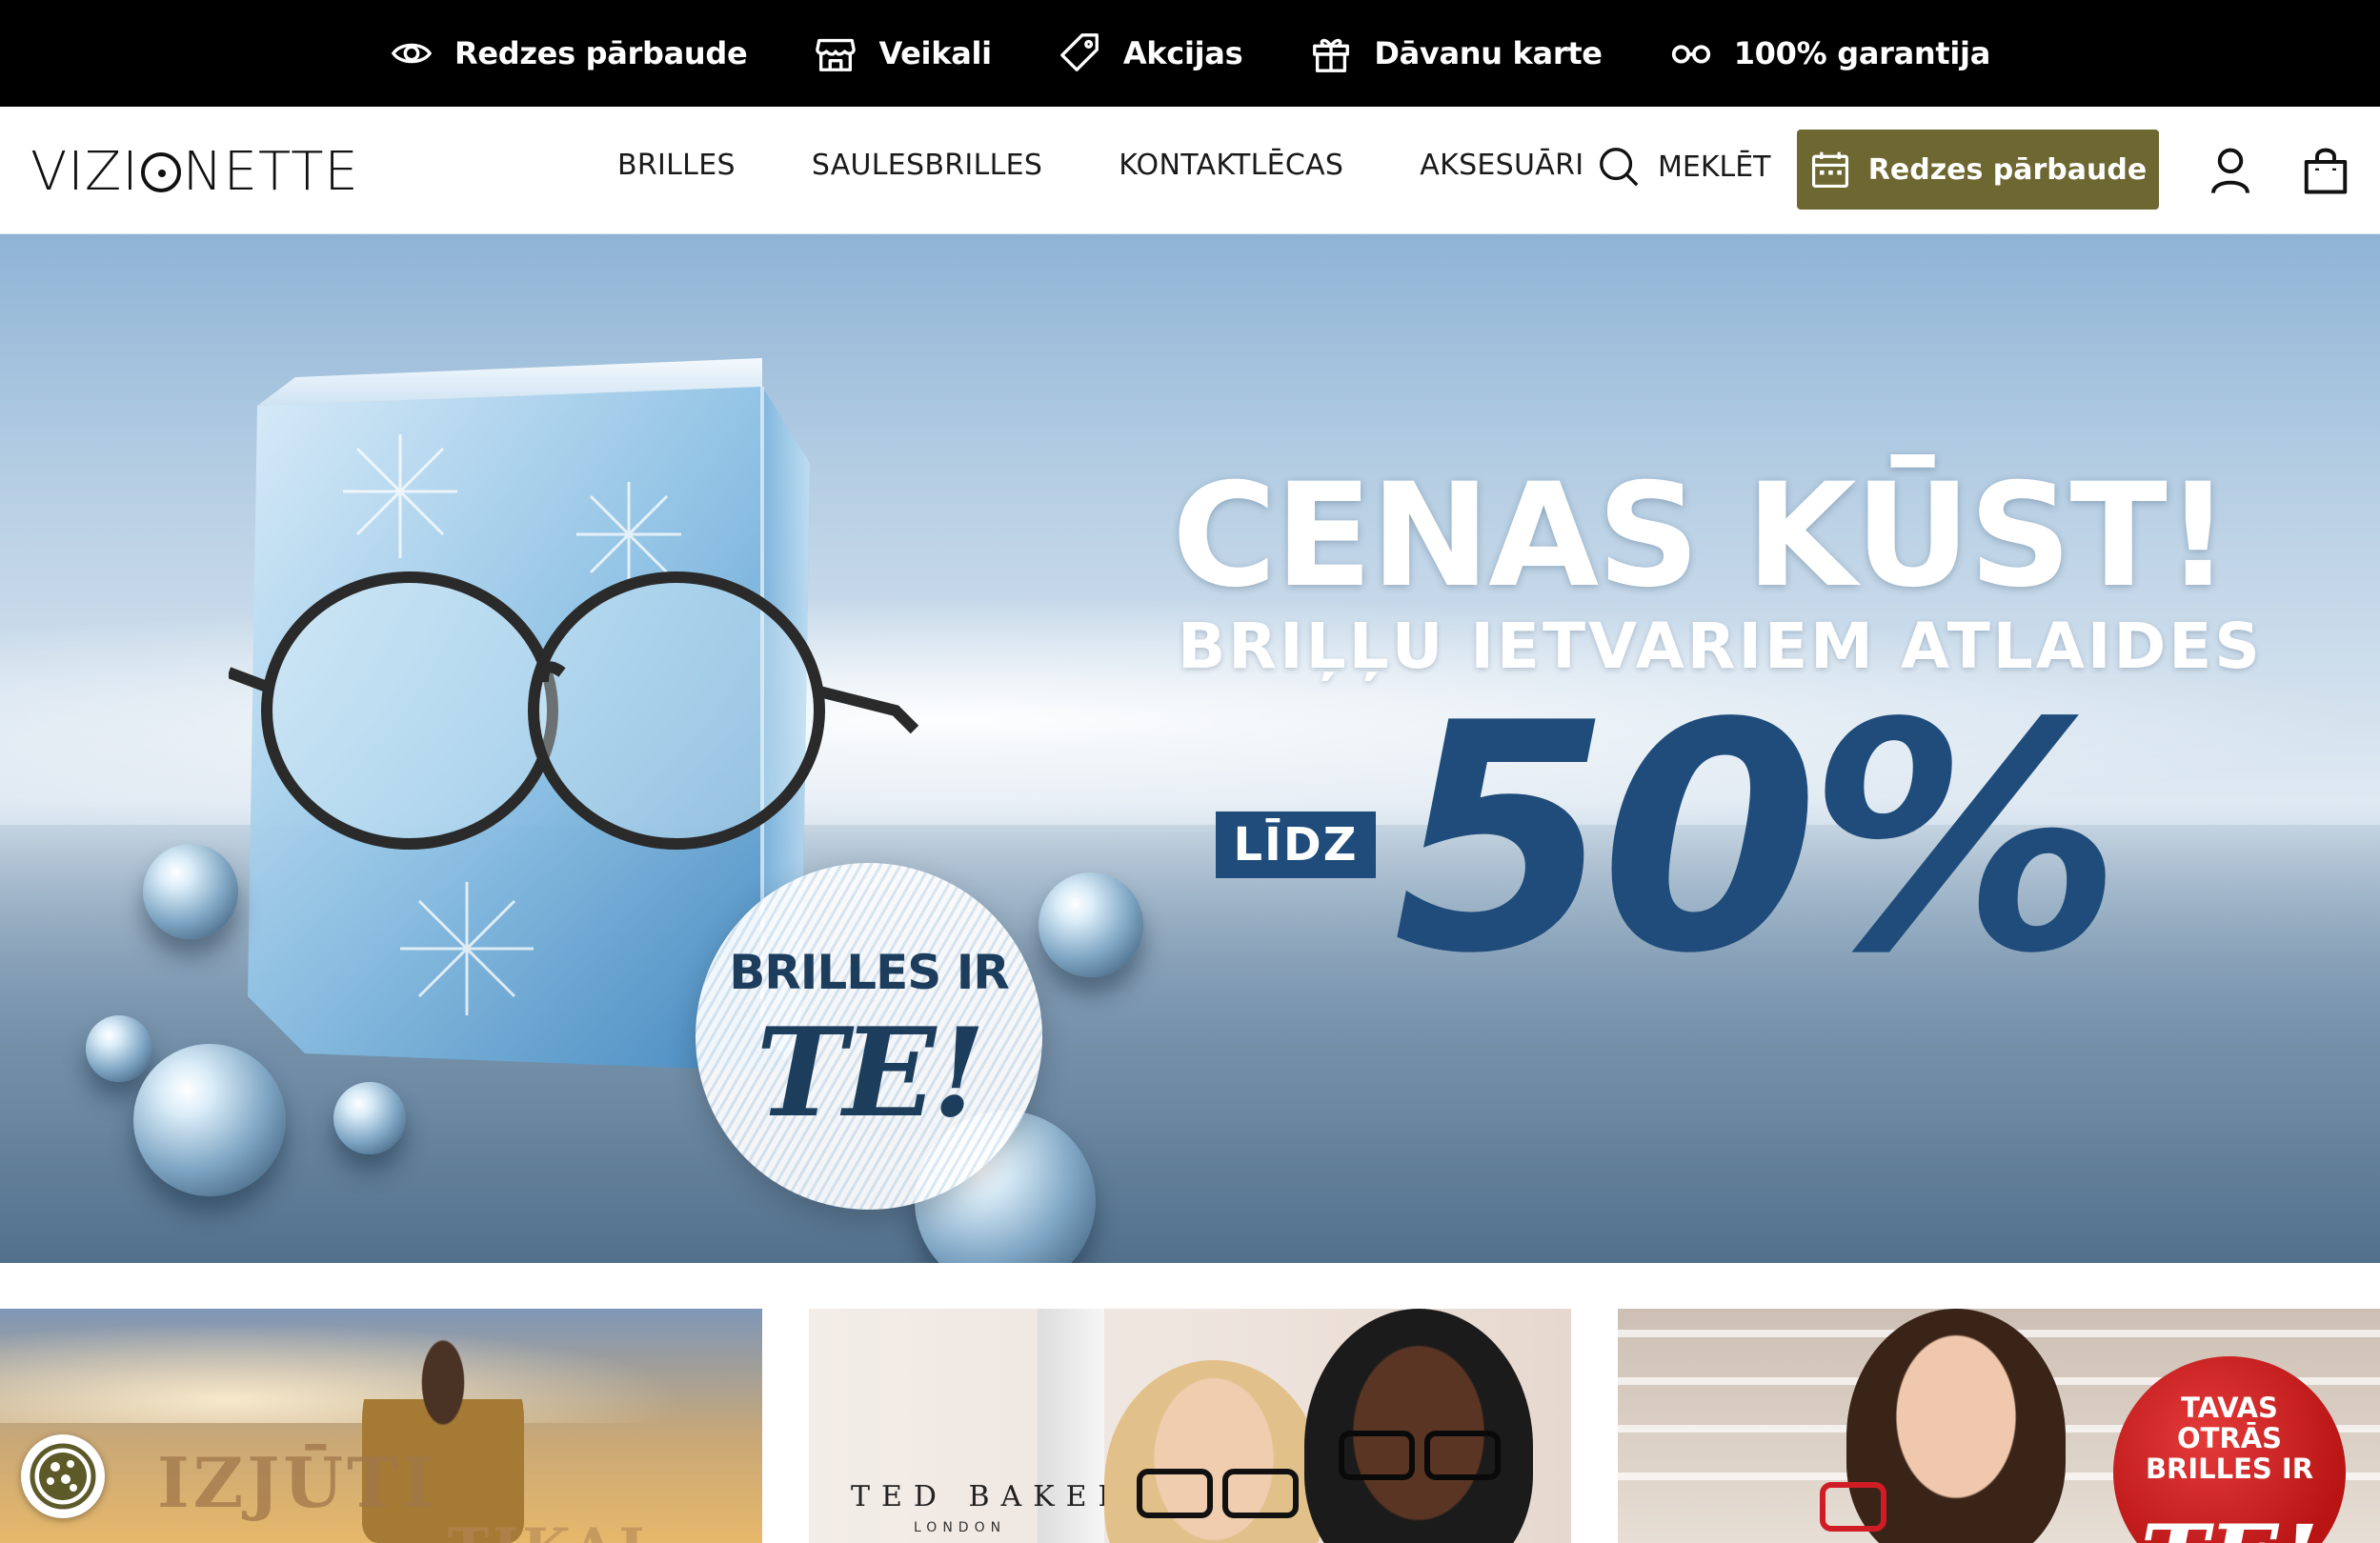  Describe the element at coordinates (1829, 170) in the screenshot. I see `calendar-icon` at that location.